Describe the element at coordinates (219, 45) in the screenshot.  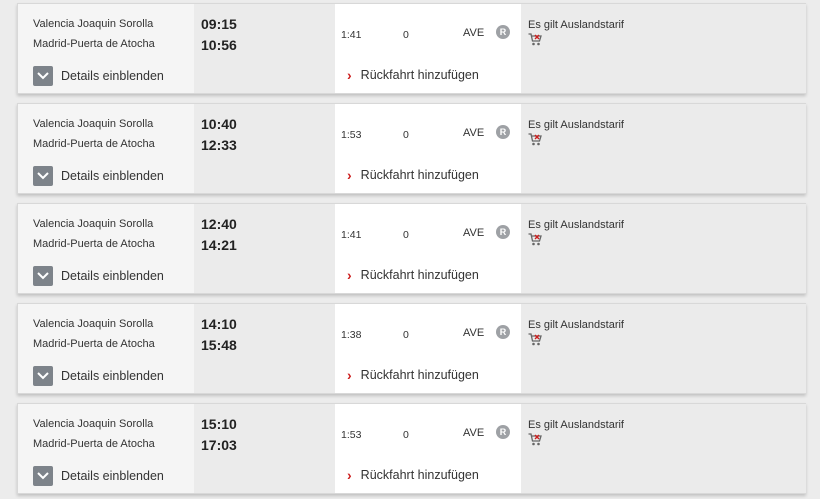
I see `arrival-time: 10:56` at that location.